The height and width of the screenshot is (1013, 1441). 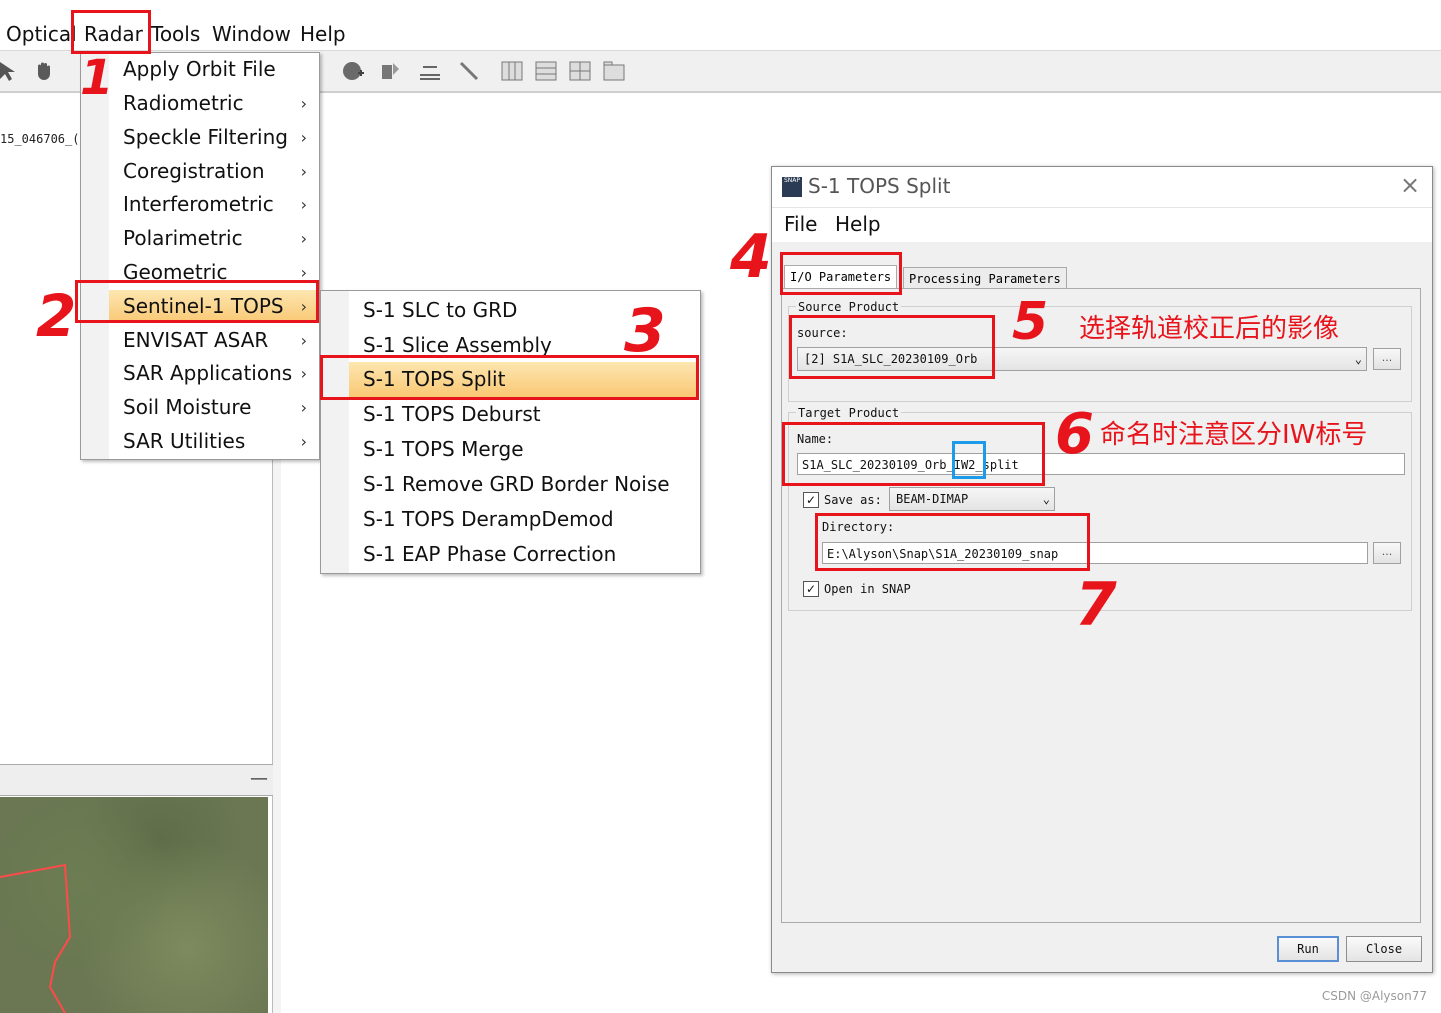 What do you see at coordinates (546, 71) in the screenshot?
I see `tile-vertical-icon` at bounding box center [546, 71].